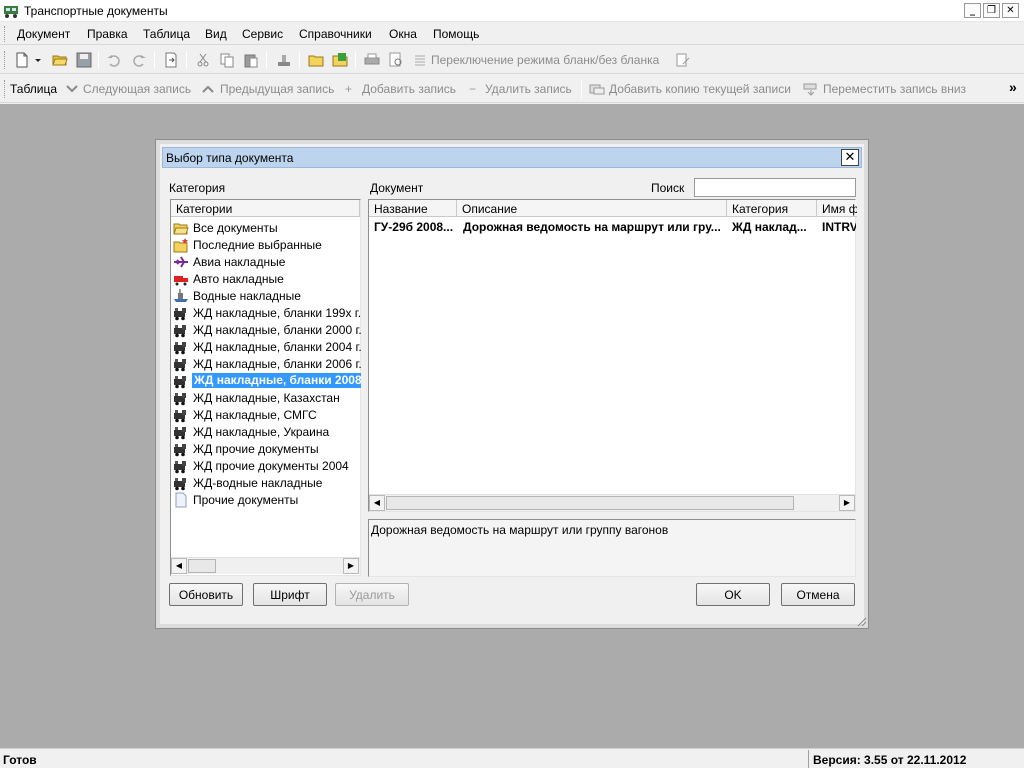 The image size is (1024, 768). What do you see at coordinates (512, 157) in the screenshot?
I see `dialog-title-bar: Выбор типа документа ✕` at bounding box center [512, 157].